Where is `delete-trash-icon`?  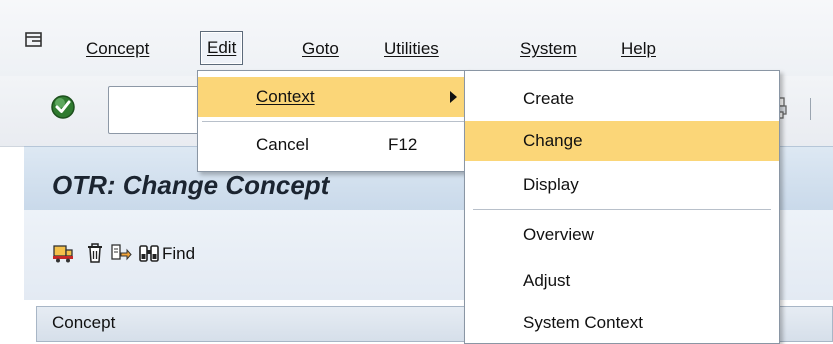
delete-trash-icon is located at coordinates (95, 253).